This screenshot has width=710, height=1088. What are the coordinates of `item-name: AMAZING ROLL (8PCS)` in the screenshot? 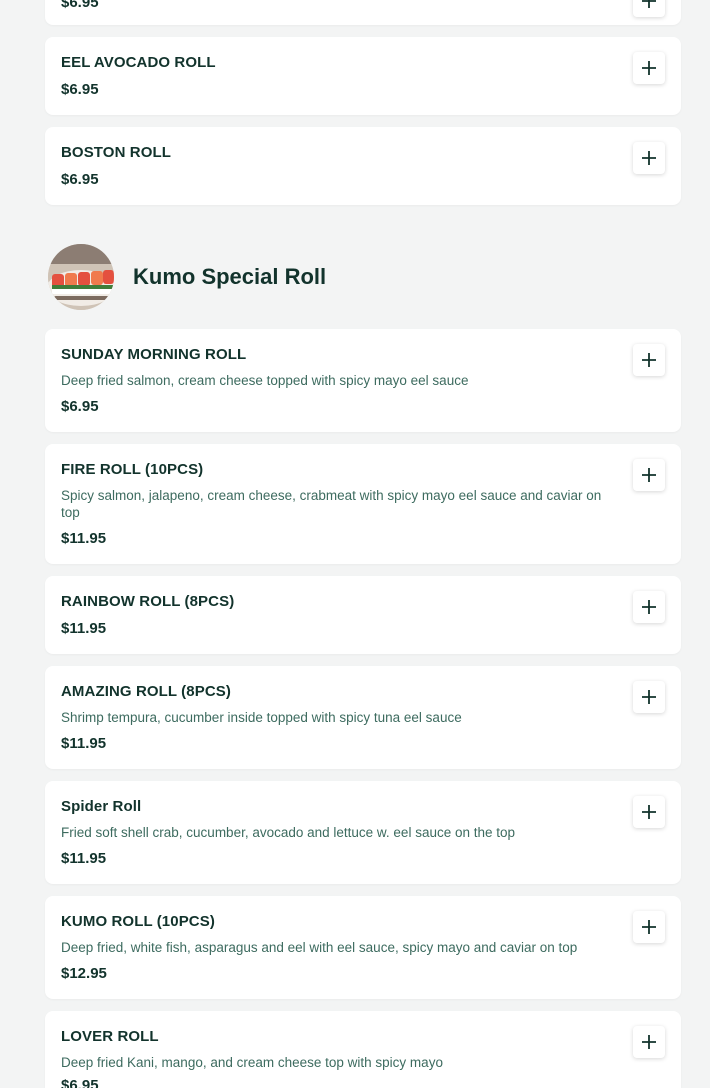 It's located at (146, 691).